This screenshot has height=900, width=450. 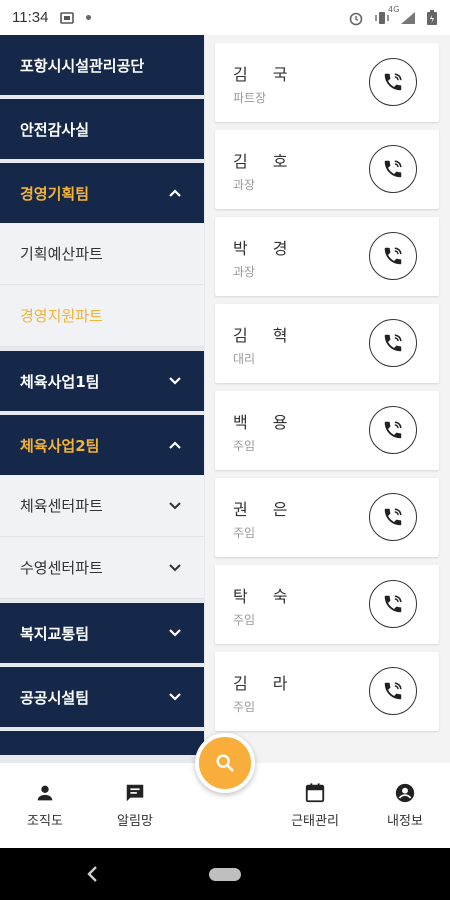 What do you see at coordinates (394, 9) in the screenshot?
I see `network-label: 4G` at bounding box center [394, 9].